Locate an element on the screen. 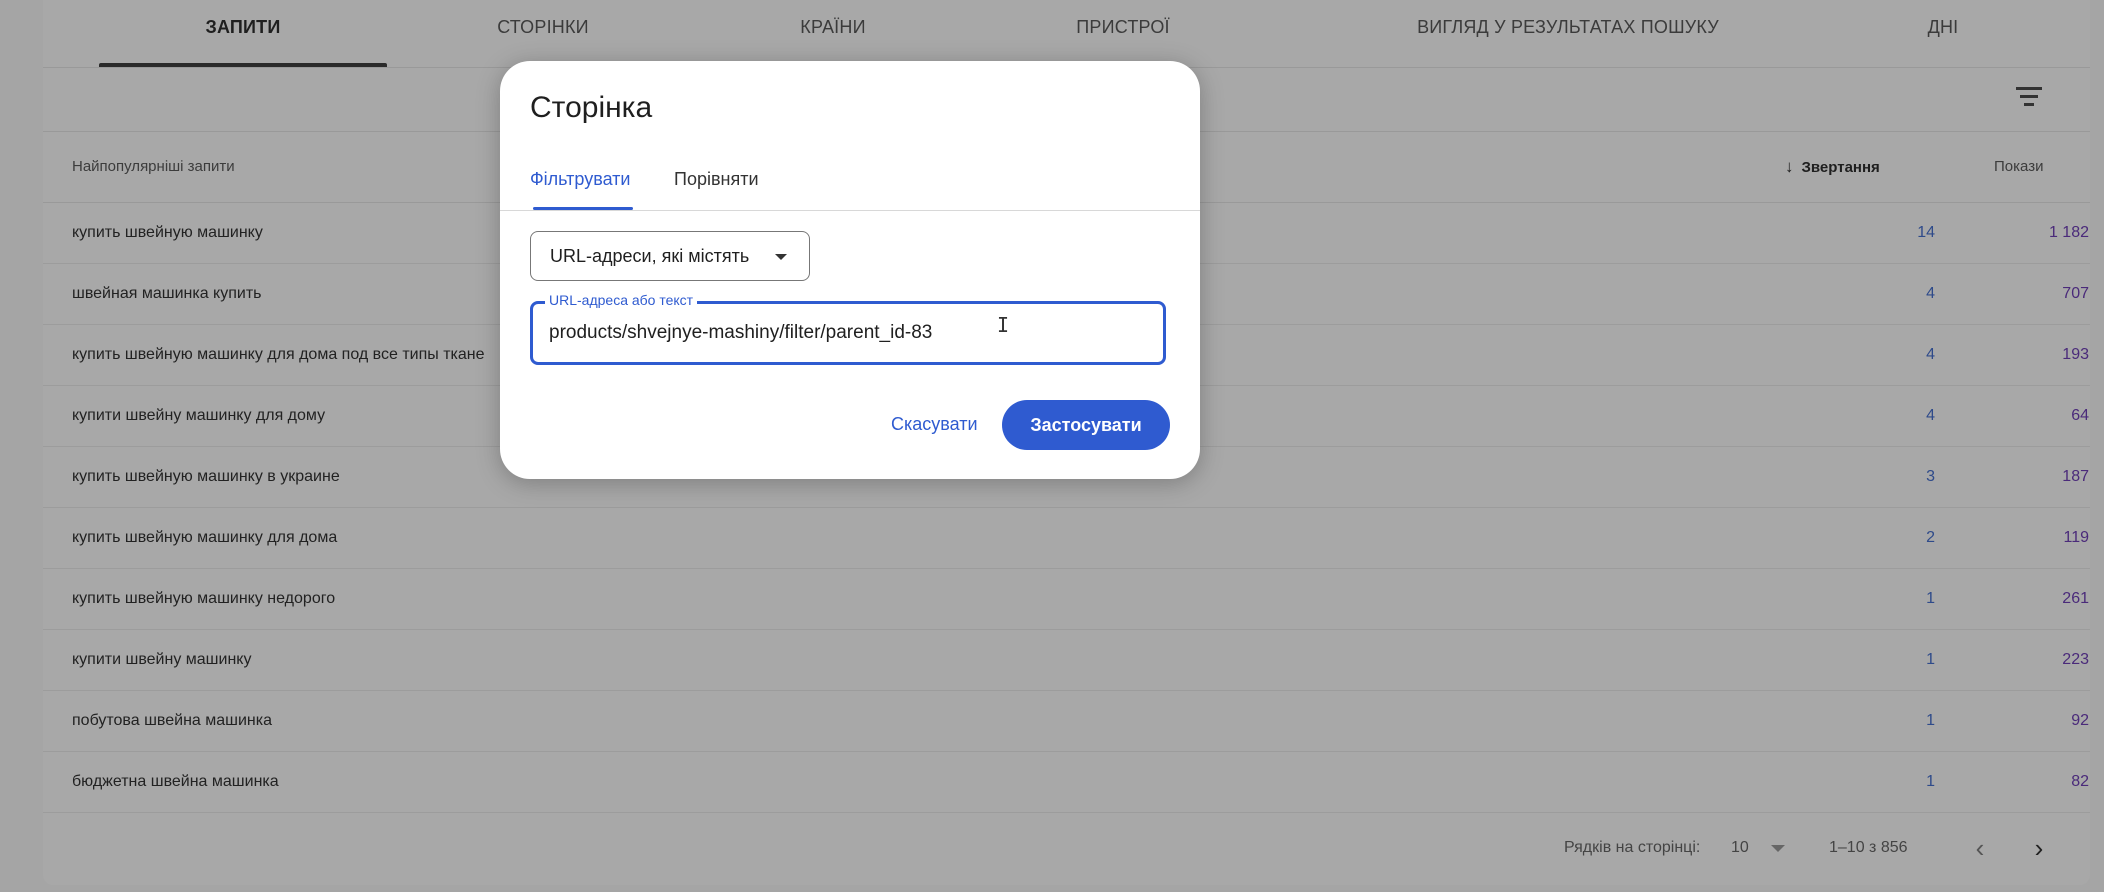 This screenshot has width=2104, height=892. table-row: купити швейну машинку 1 223 is located at coordinates (1066, 660).